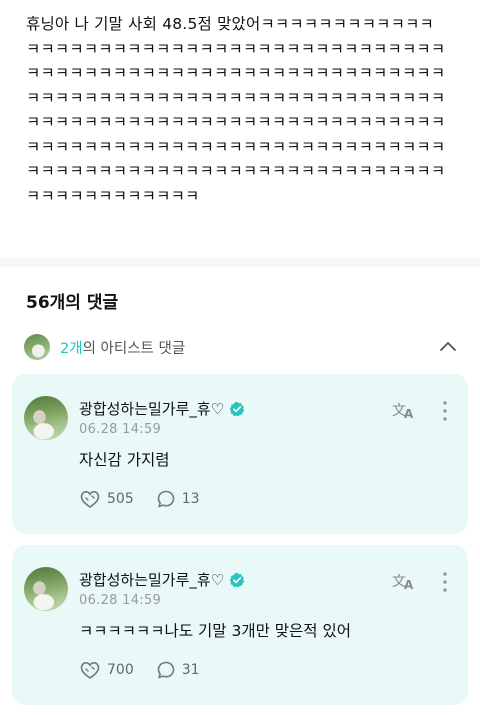 The width and height of the screenshot is (480, 715). I want to click on comment-text: ㅋㅋㅋㅋㅋㅋ나도 기말 3개만 맞은적 있어, so click(215, 631).